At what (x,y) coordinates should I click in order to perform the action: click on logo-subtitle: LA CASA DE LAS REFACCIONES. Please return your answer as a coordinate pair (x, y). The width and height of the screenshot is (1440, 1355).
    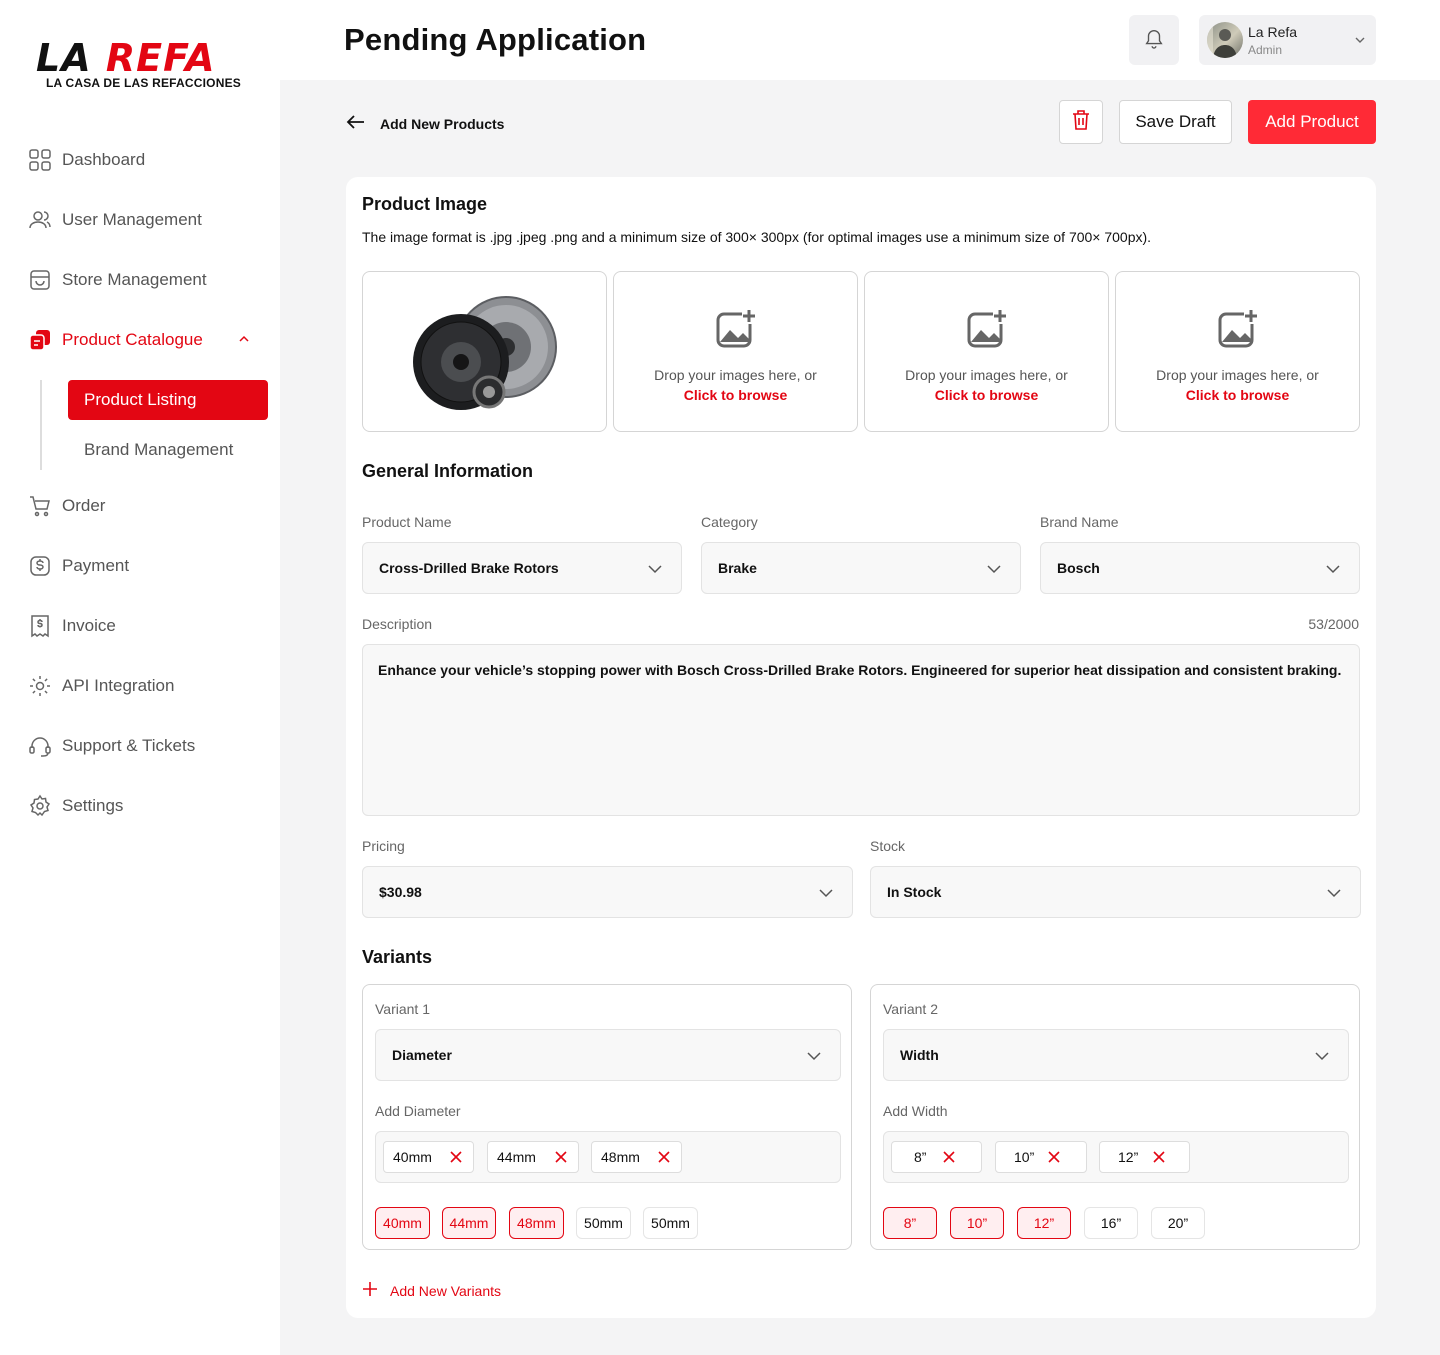
    Looking at the image, I should click on (143, 83).